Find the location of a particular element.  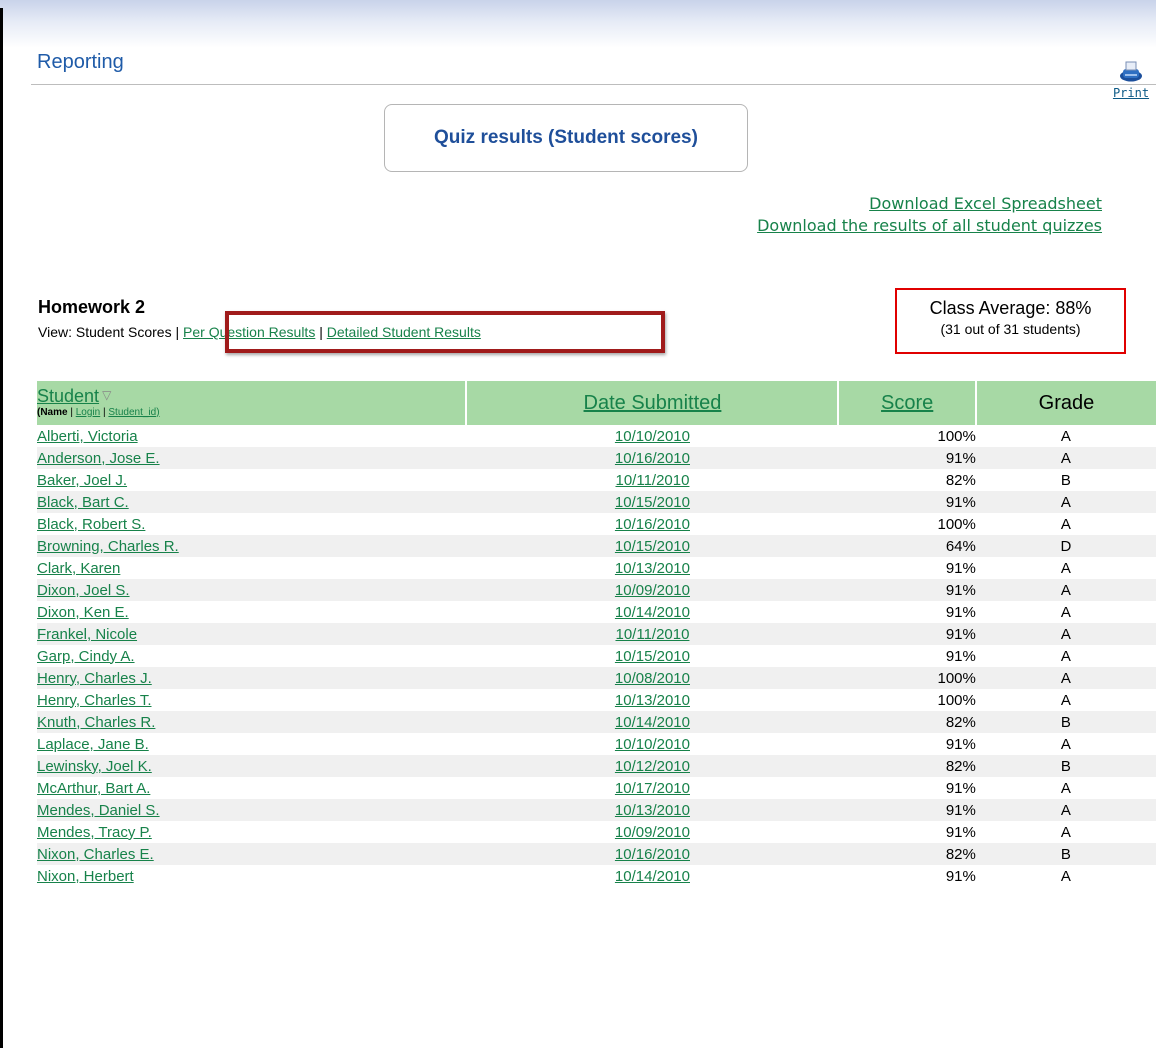

table-row: Garp, Cindy A. 10/15/2010 91% A is located at coordinates (596, 656).